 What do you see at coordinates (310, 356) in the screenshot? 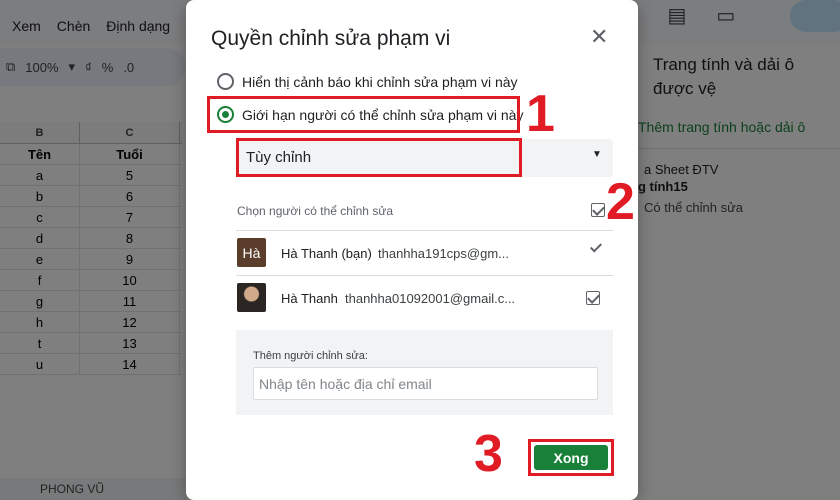
I see `add-editor-label: Thêm người chỉnh sửa:` at bounding box center [310, 356].